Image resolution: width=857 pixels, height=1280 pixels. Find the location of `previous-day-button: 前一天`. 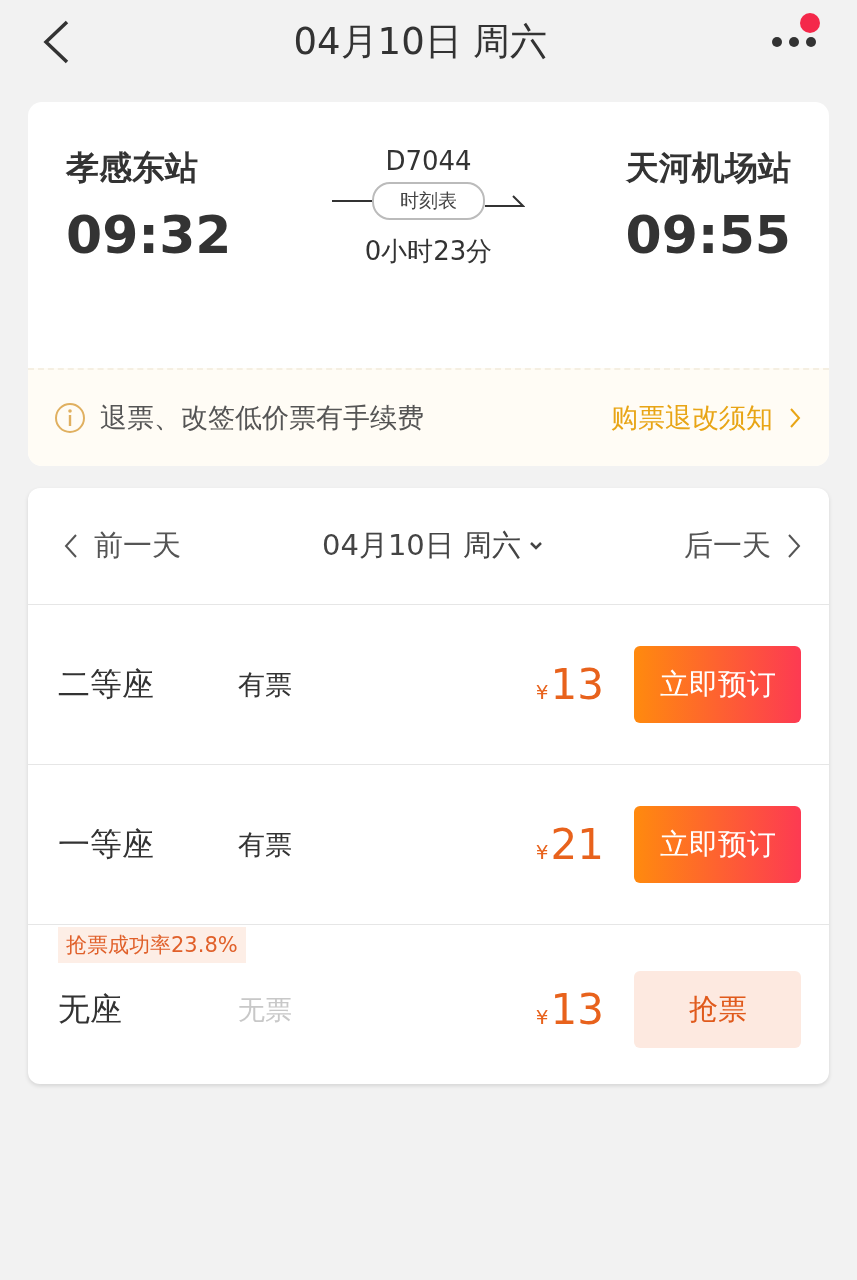

previous-day-button: 前一天 is located at coordinates (122, 546).